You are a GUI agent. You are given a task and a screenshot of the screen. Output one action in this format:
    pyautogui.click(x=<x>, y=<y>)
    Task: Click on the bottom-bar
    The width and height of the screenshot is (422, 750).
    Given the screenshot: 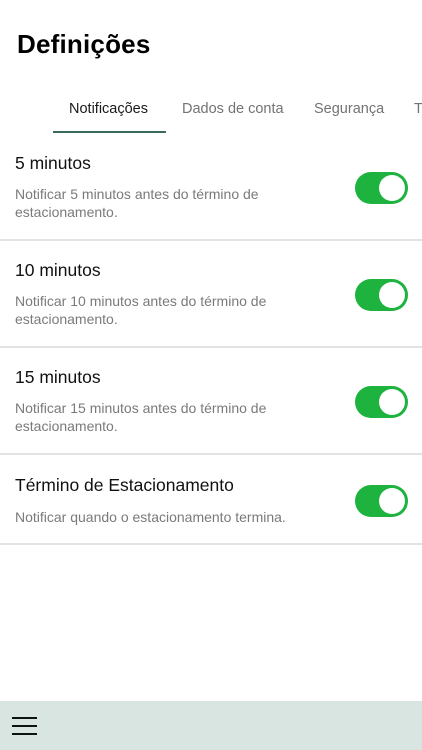 What is the action you would take?
    pyautogui.click(x=211, y=725)
    